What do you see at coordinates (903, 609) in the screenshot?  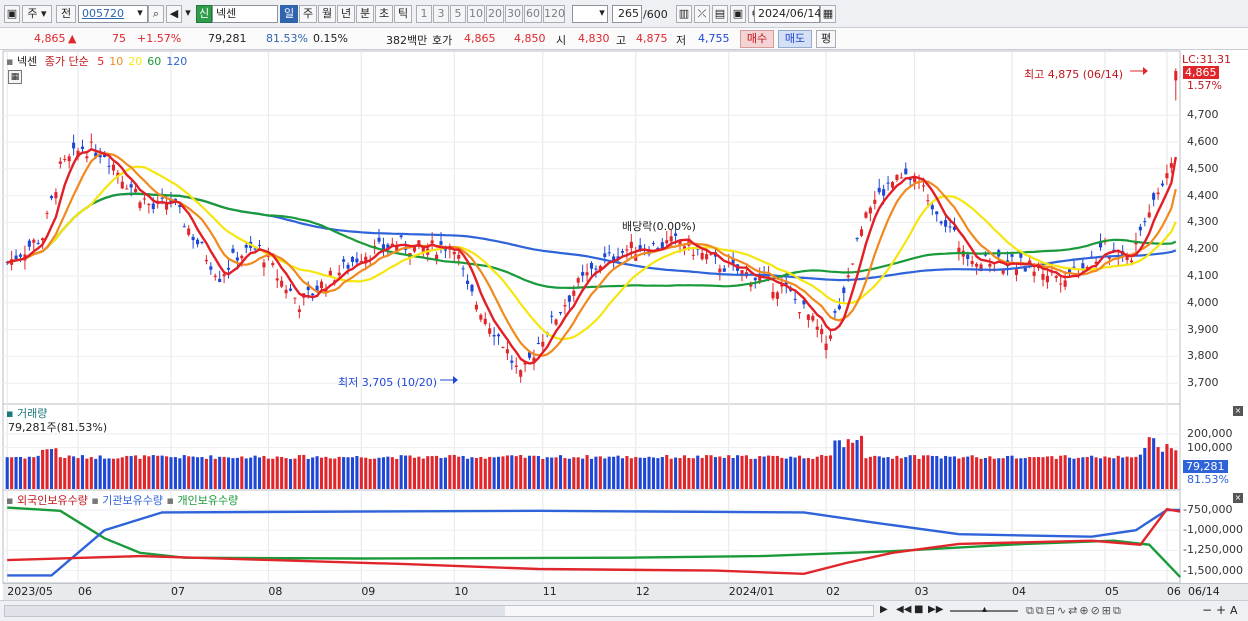 I see `rewind-icon: ◀◀` at bounding box center [903, 609].